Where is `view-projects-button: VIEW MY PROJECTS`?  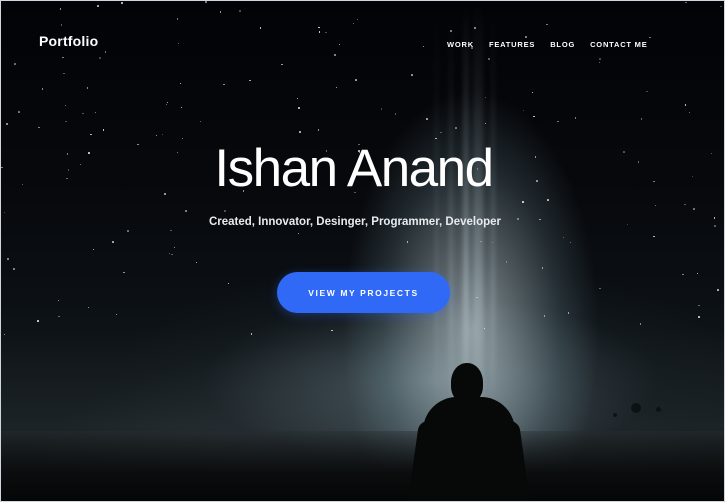
view-projects-button: VIEW MY PROJECTS is located at coordinates (363, 292).